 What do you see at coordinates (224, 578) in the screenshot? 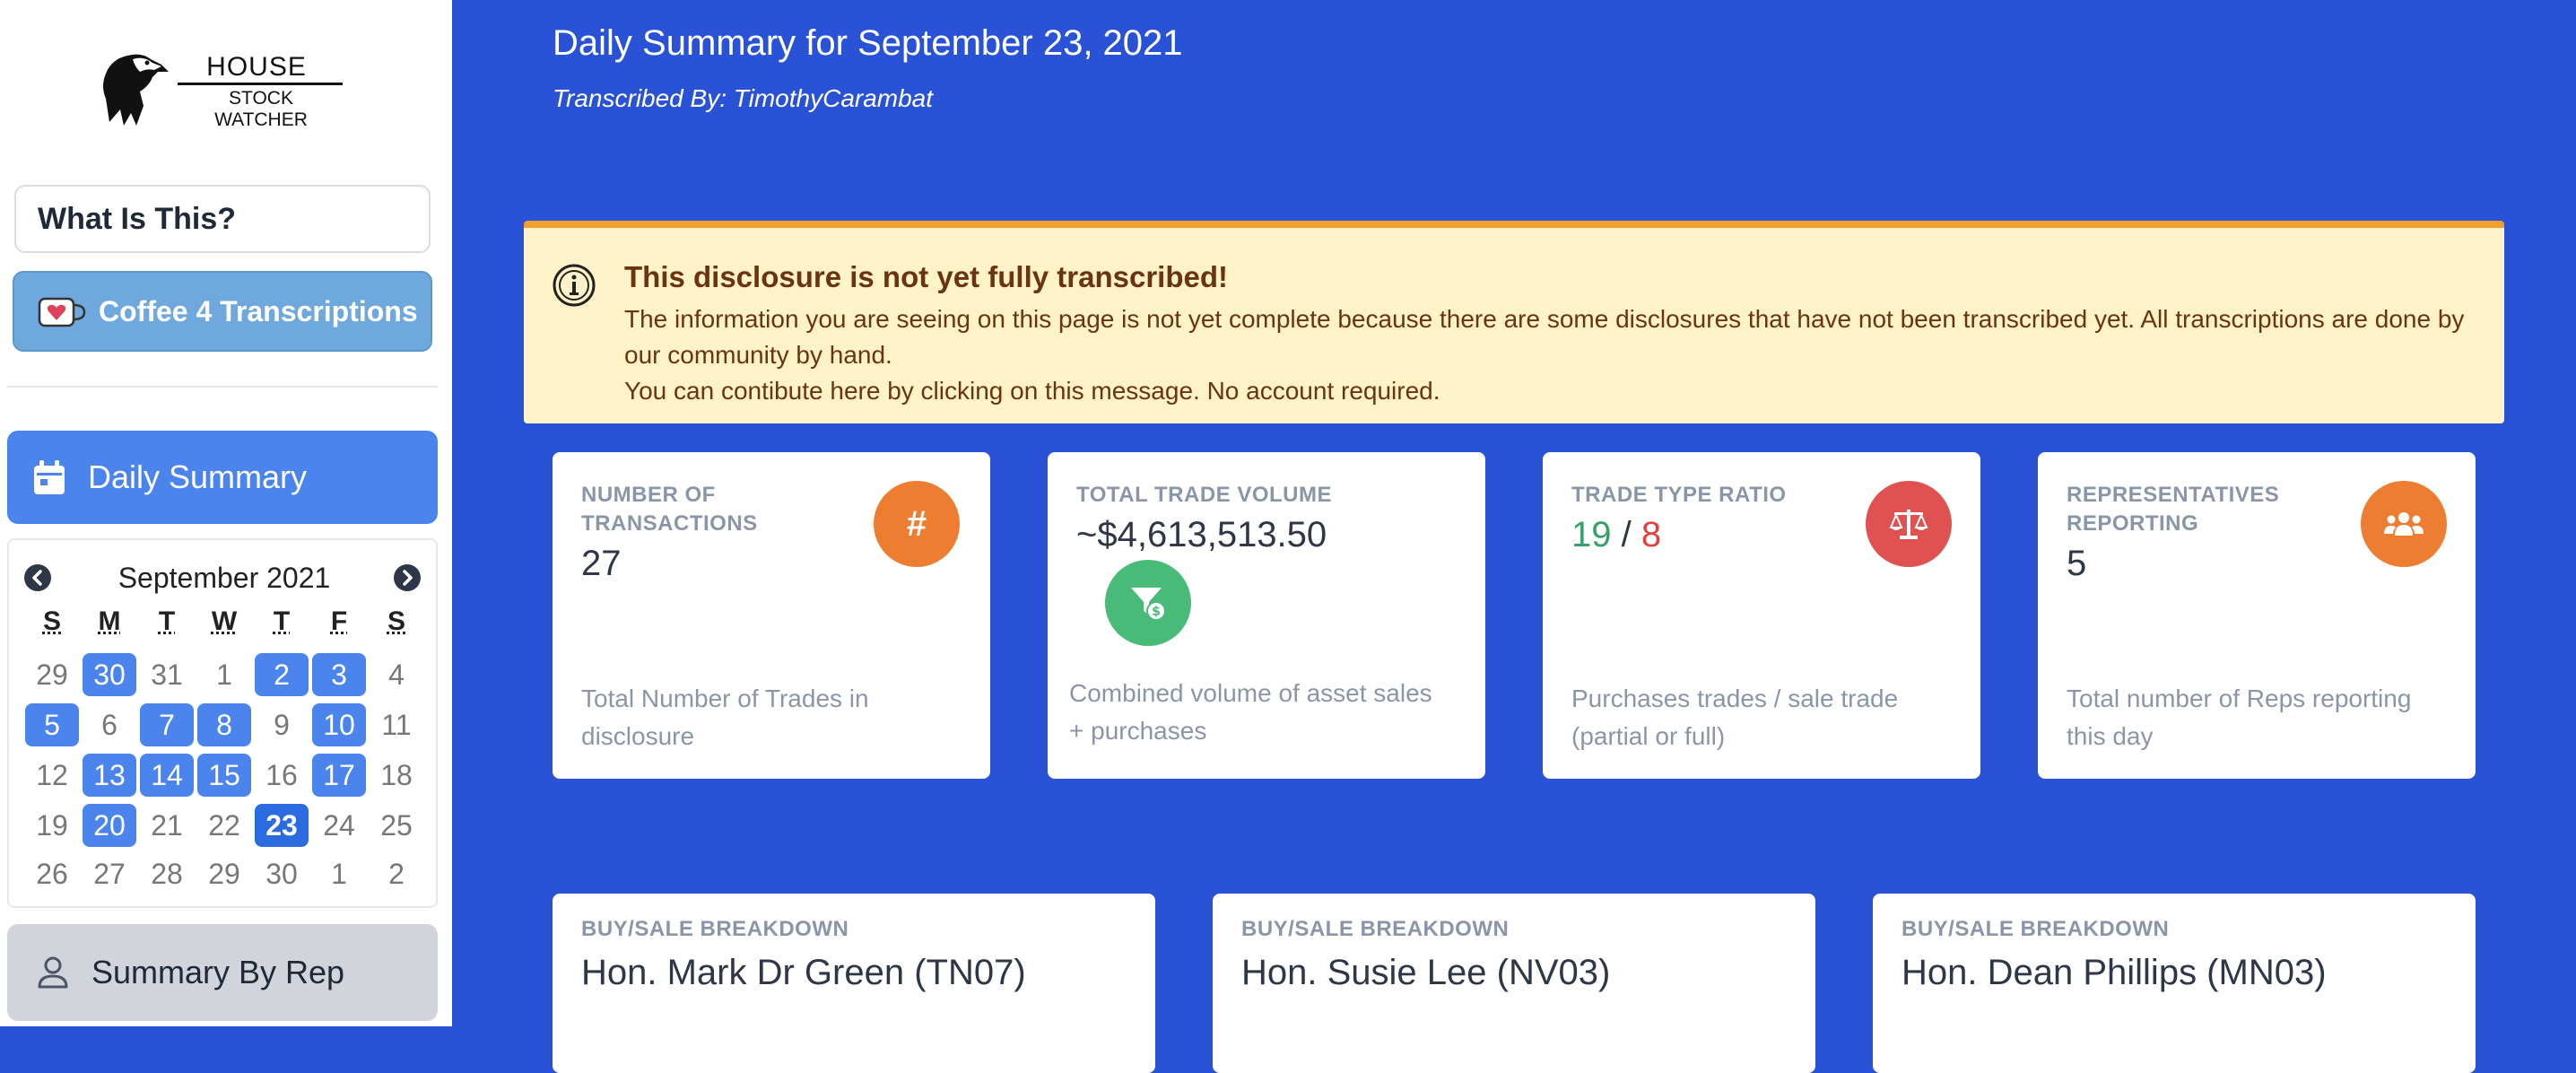
I see `calendar-month-title: September 2021` at bounding box center [224, 578].